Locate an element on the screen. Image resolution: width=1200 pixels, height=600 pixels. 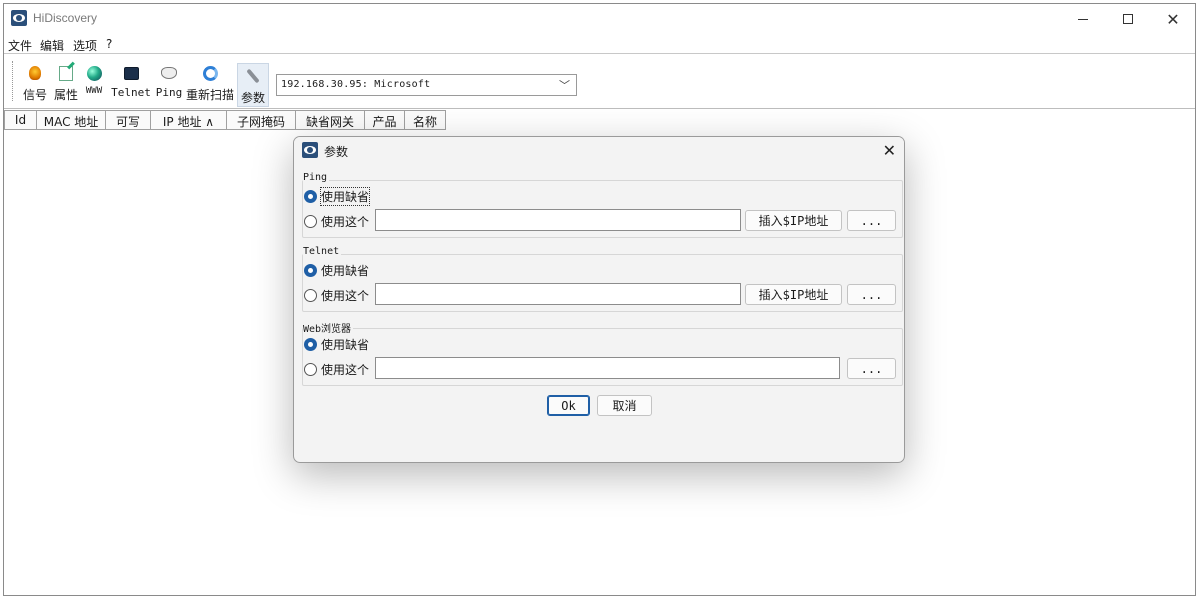
menu-file: 文件 is located at coordinates (20, 45).